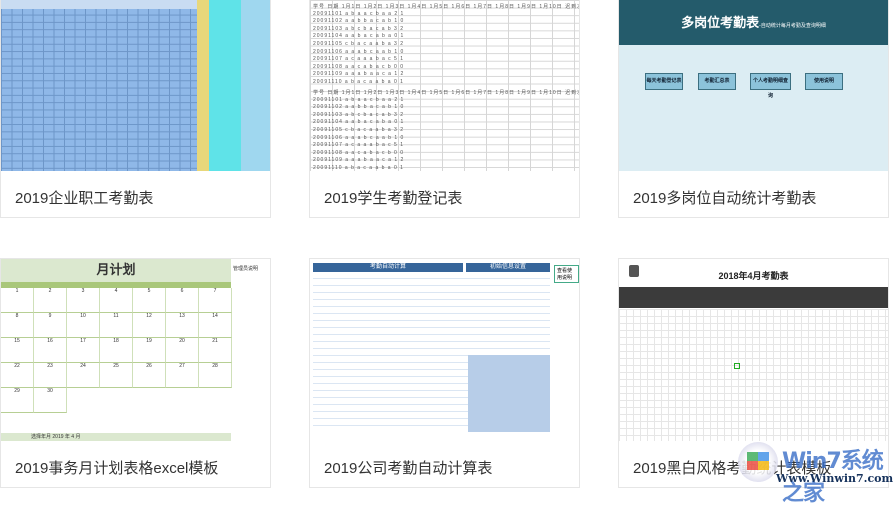 The height and width of the screenshot is (507, 894). I want to click on preview-button: 个人考勤明细查询, so click(770, 86).